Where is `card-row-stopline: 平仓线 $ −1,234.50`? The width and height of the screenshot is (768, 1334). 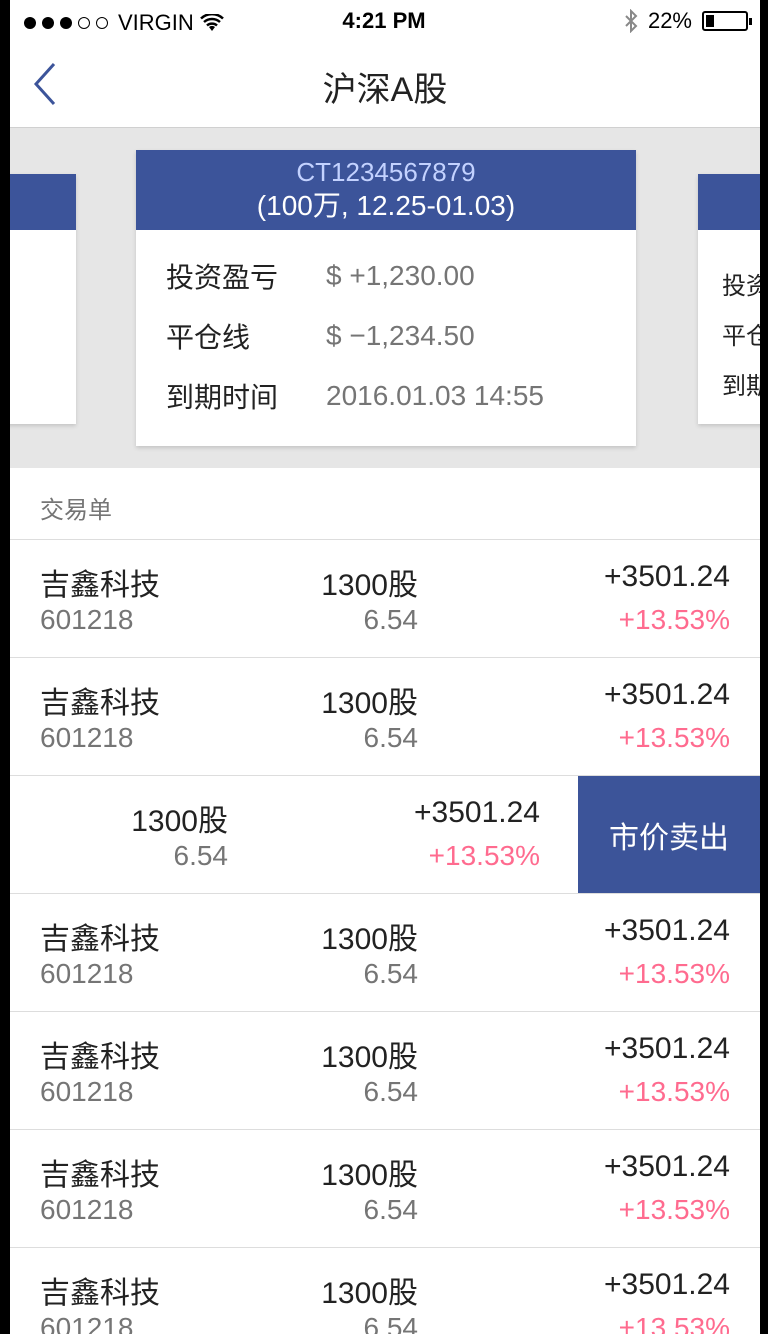
card-row-stopline: 平仓线 $ −1,234.50 is located at coordinates (320, 336).